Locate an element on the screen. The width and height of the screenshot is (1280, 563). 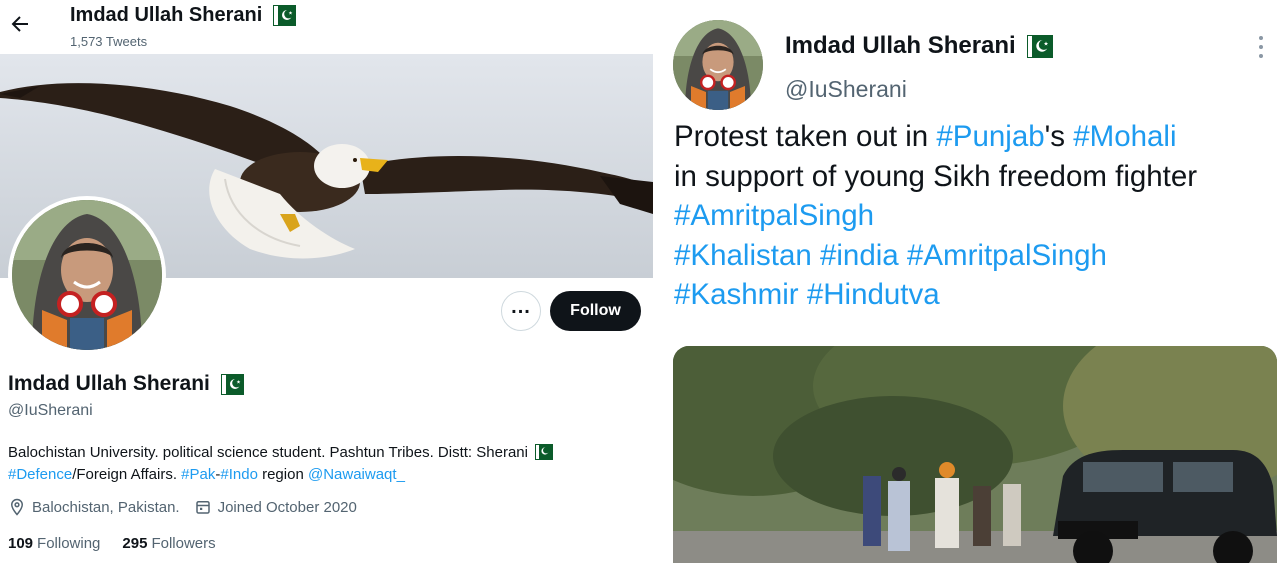
bio-mention: @Nawaiwaqt_ is located at coordinates (356, 474).